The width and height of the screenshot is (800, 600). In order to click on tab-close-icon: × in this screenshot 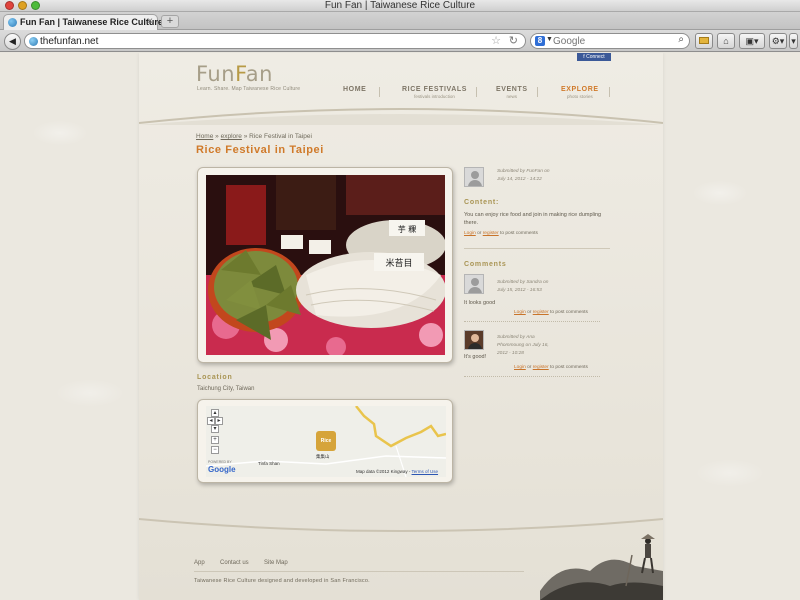, I will do `click(150, 21)`.